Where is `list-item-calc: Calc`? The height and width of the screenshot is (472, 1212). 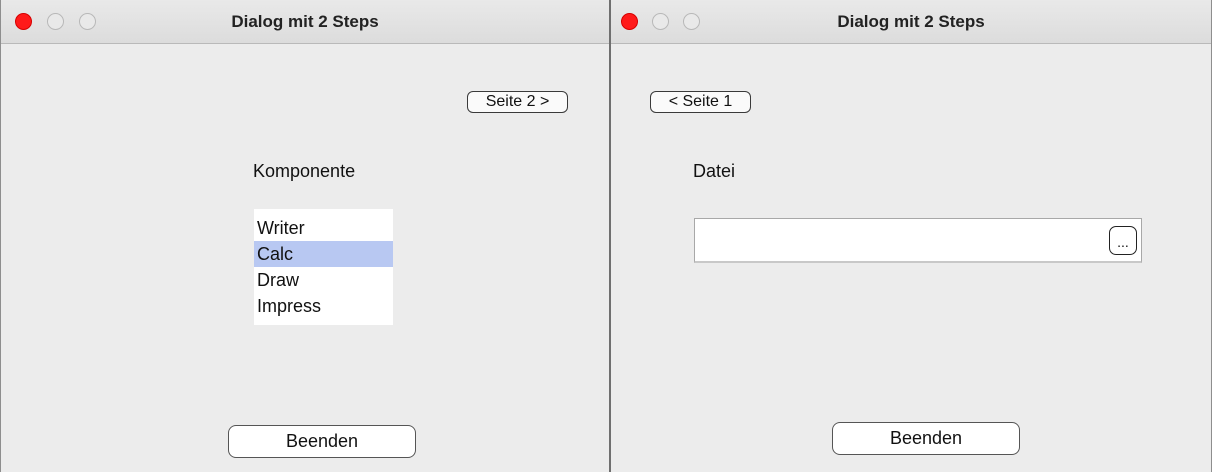 list-item-calc: Calc is located at coordinates (323, 254).